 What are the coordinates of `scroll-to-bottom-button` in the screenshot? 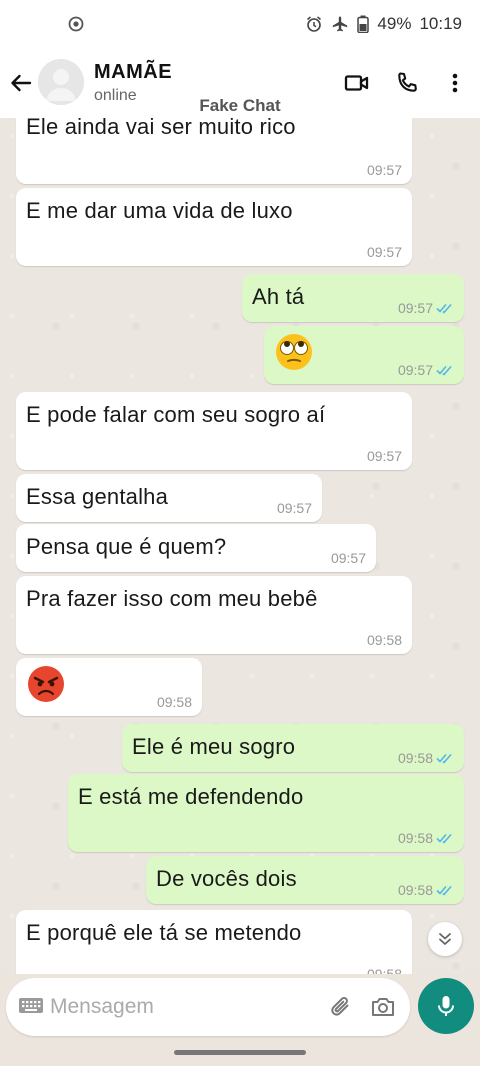 It's located at (445, 939).